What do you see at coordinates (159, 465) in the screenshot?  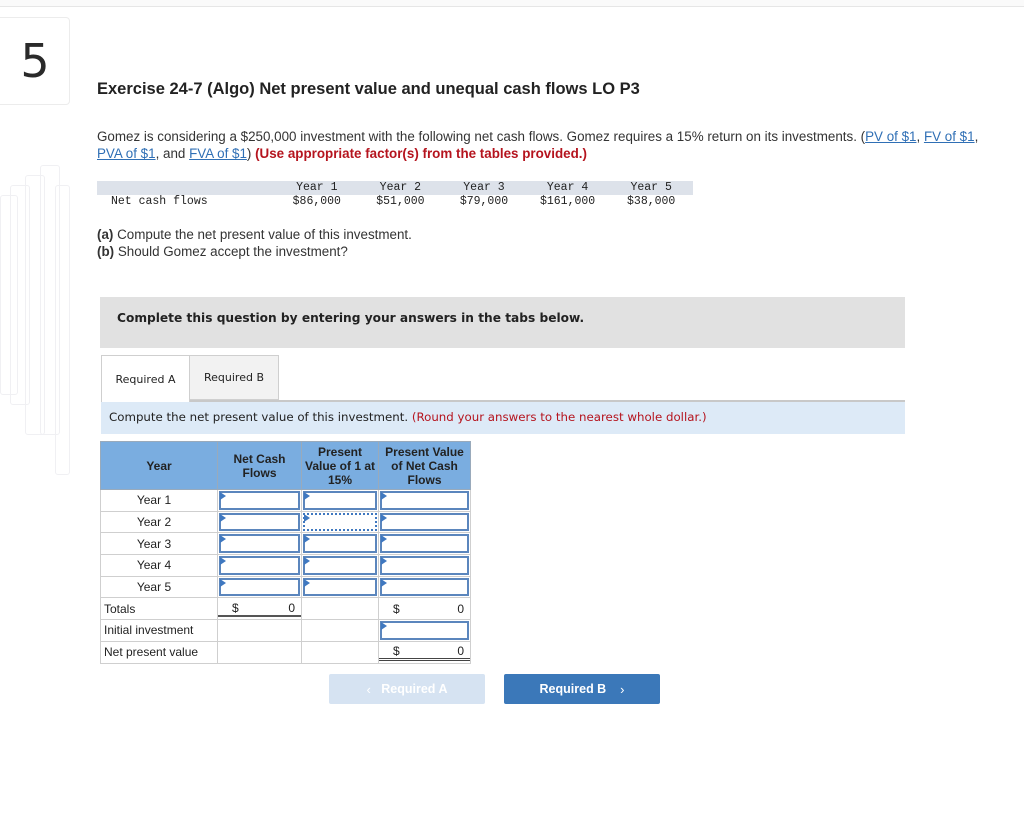 I see `col-header-year: Year` at bounding box center [159, 465].